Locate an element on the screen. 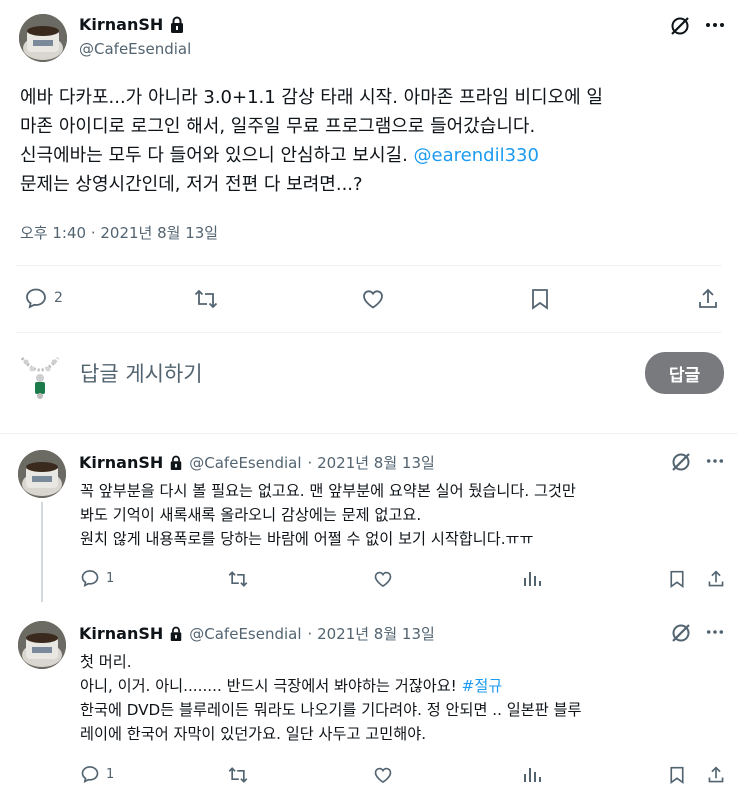 The width and height of the screenshot is (738, 797). reply-line: 아니, 이거. 아니........ 반드시 극장에서 봐야하는 거잖아요! is located at coordinates (271, 686).